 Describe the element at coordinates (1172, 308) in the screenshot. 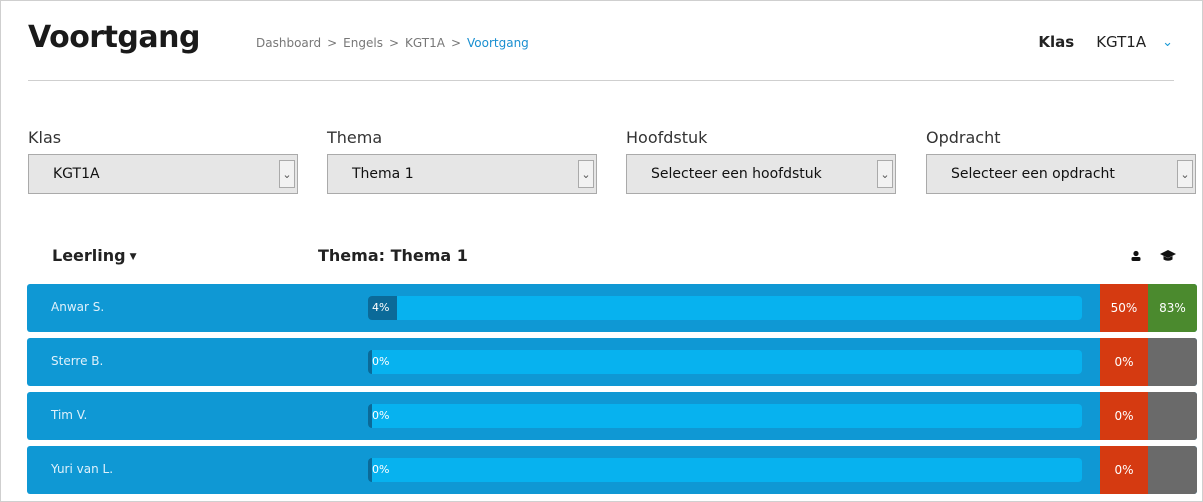

I see `grade-score-cell: 83%` at that location.